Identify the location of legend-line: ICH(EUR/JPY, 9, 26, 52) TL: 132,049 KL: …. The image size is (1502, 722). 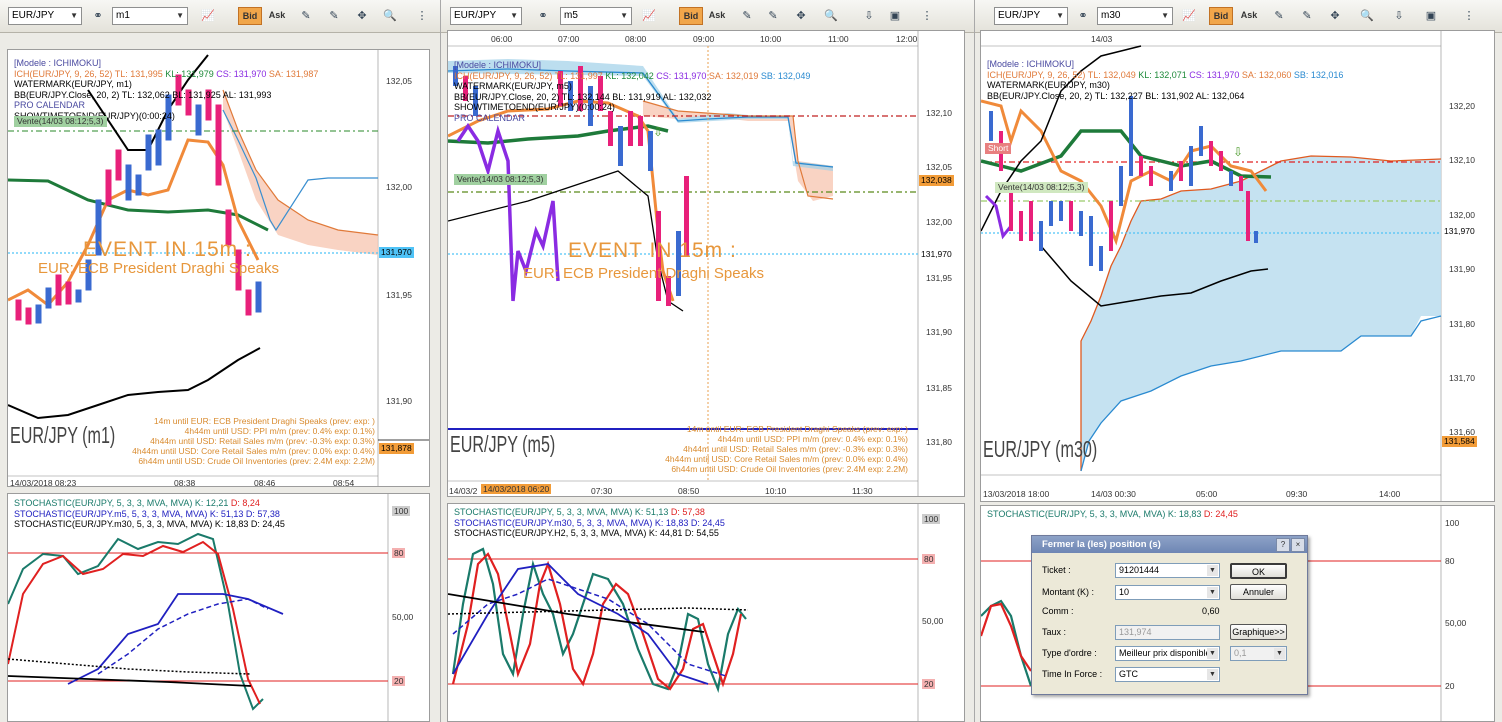
(1165, 75).